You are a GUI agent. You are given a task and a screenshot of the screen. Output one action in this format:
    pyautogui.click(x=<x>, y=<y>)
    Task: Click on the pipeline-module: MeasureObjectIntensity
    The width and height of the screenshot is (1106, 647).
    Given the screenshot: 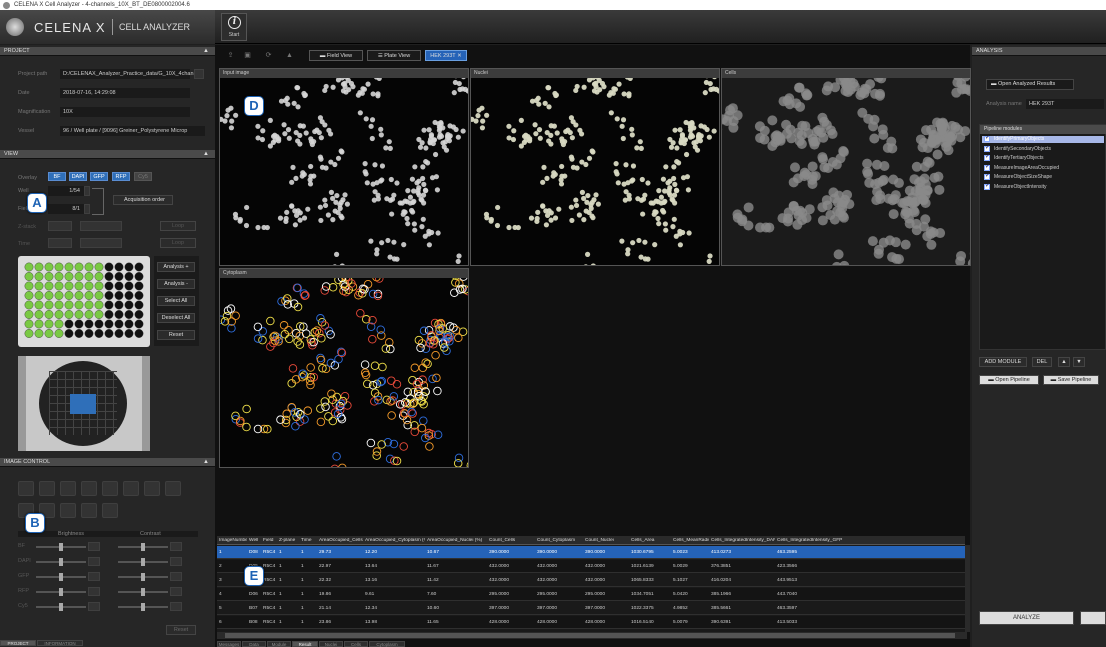 What is the action you would take?
    pyautogui.click(x=1043, y=187)
    